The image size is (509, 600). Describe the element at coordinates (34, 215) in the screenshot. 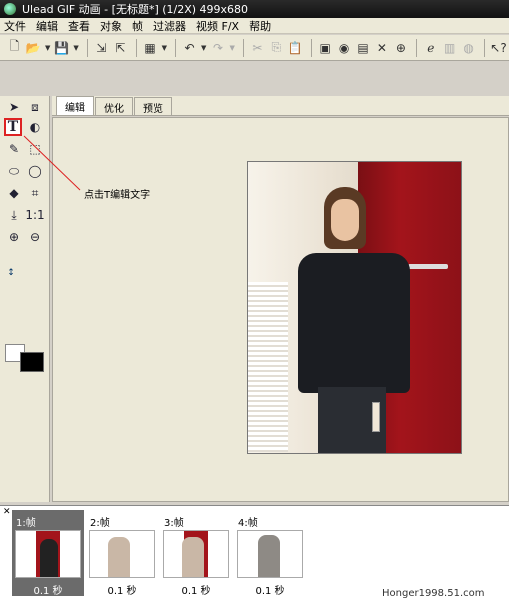

I see `actual-size-icon: 1:1` at that location.